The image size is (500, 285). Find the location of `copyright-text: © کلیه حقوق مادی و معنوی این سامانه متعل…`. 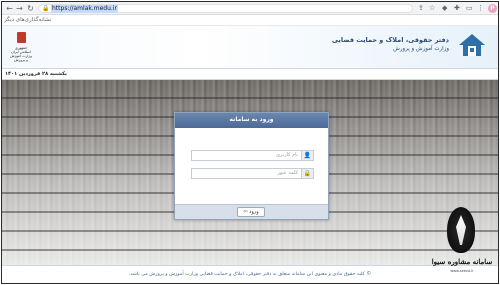

copyright-text: © کلیه حقوق مادی و معنوی این سامانه متعل… is located at coordinates (250, 274).